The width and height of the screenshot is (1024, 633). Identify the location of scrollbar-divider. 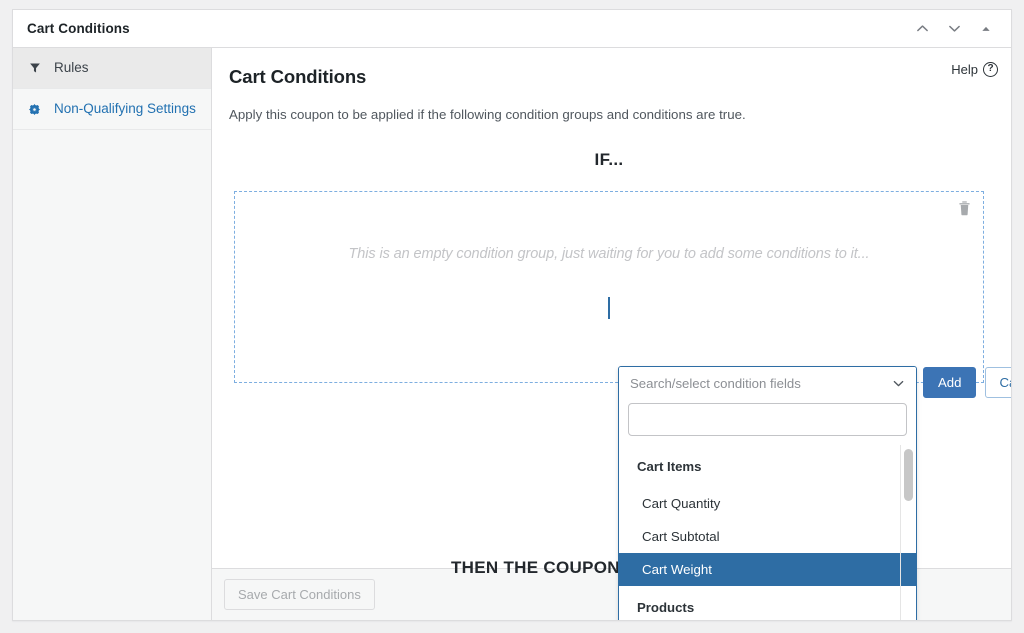
(900, 532).